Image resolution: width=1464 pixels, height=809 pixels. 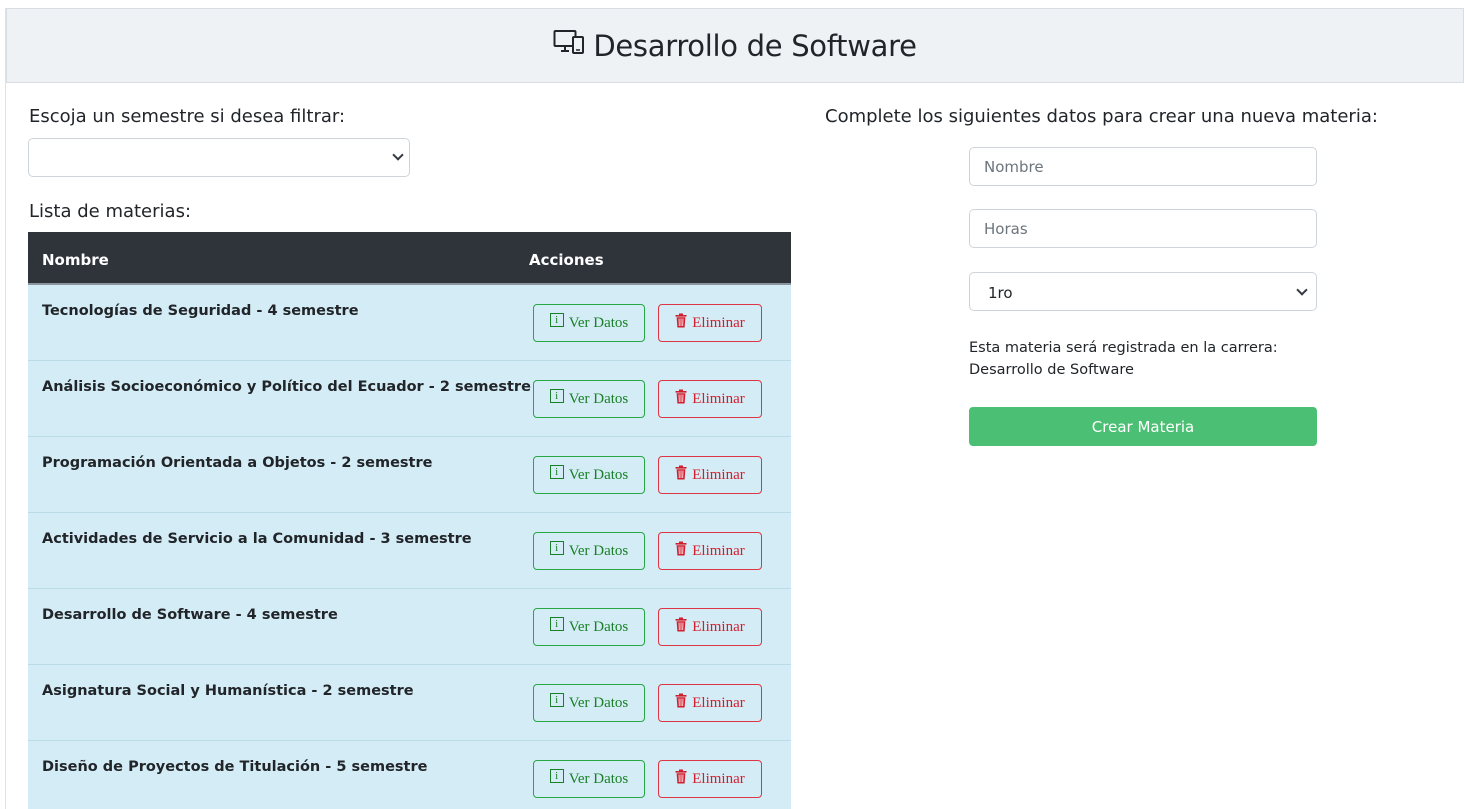 I want to click on top-strip, so click(x=732, y=4).